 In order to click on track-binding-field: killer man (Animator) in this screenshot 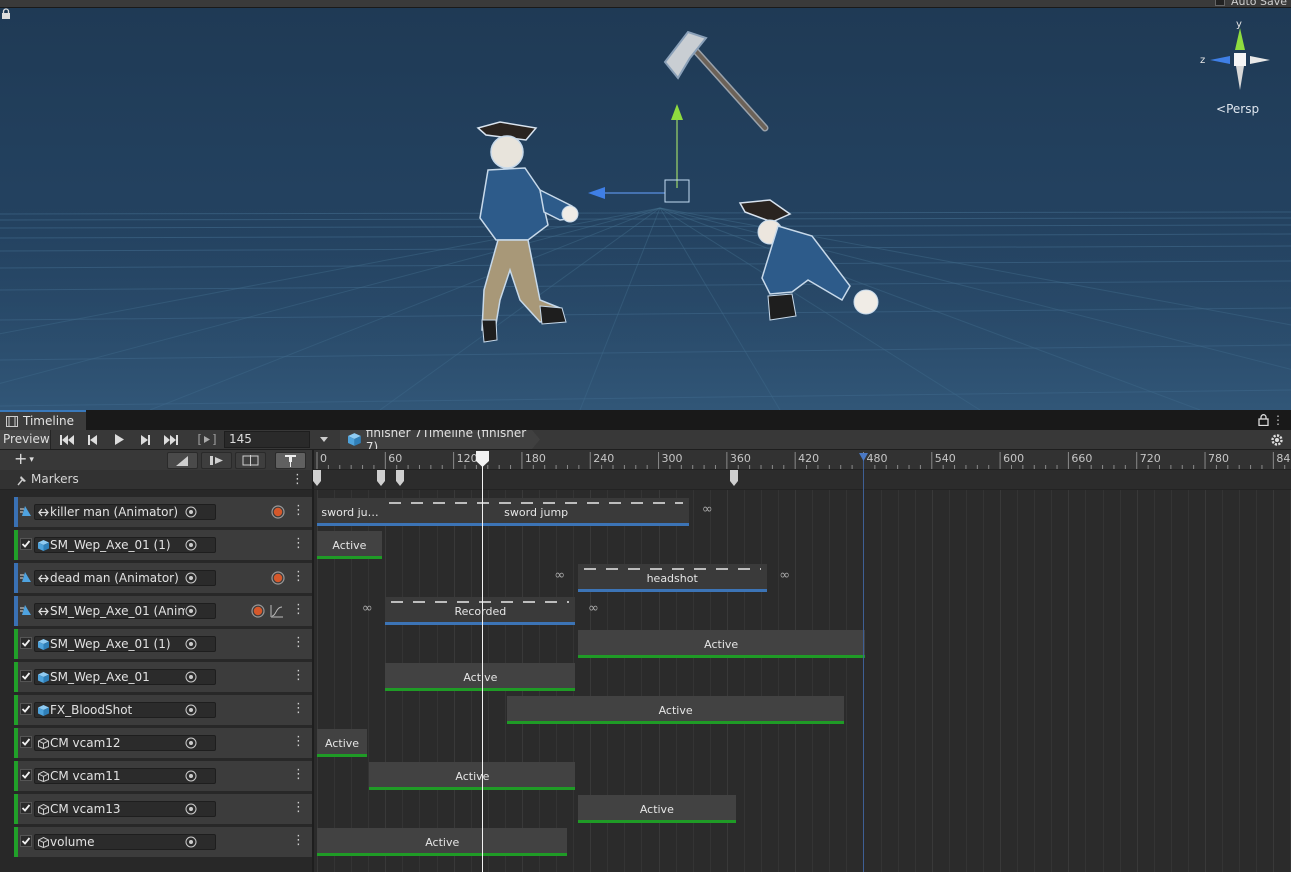, I will do `click(125, 512)`.